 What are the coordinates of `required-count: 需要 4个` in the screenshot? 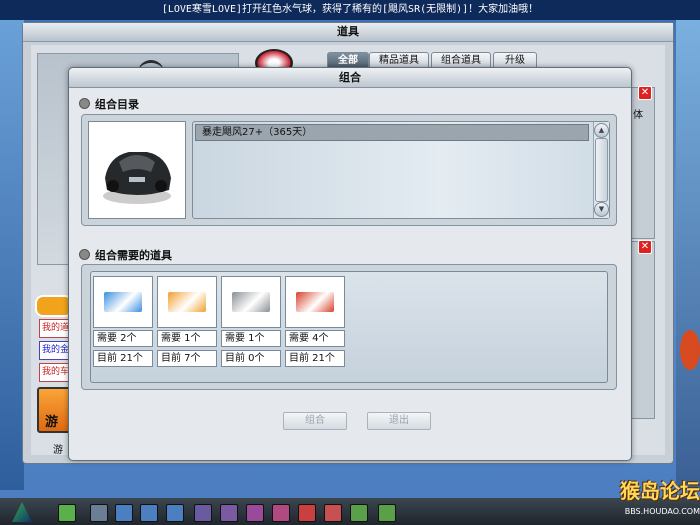 It's located at (315, 338).